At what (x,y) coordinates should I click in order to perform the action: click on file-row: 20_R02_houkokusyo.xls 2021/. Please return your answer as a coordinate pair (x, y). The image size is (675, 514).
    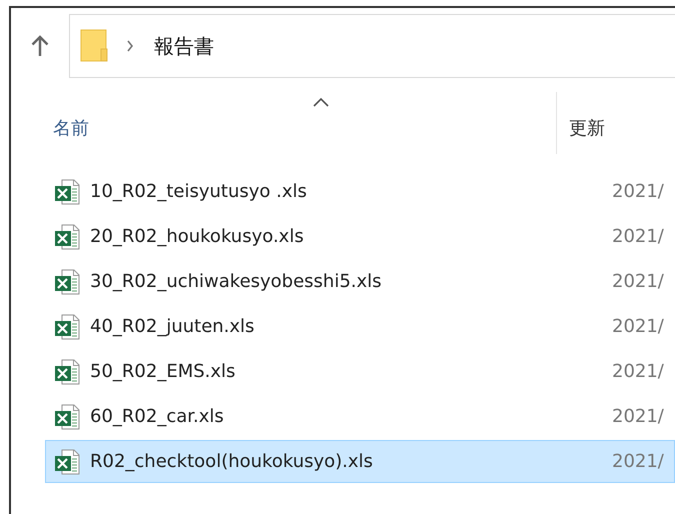
    Looking at the image, I should click on (360, 236).